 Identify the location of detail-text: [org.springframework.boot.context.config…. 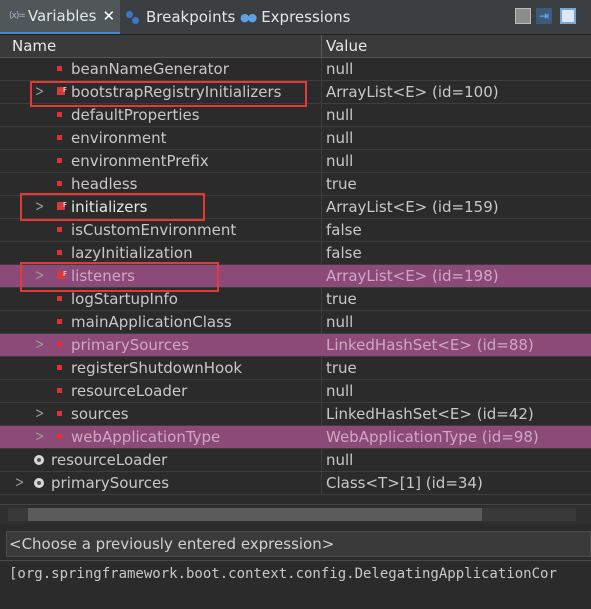
(283, 574).